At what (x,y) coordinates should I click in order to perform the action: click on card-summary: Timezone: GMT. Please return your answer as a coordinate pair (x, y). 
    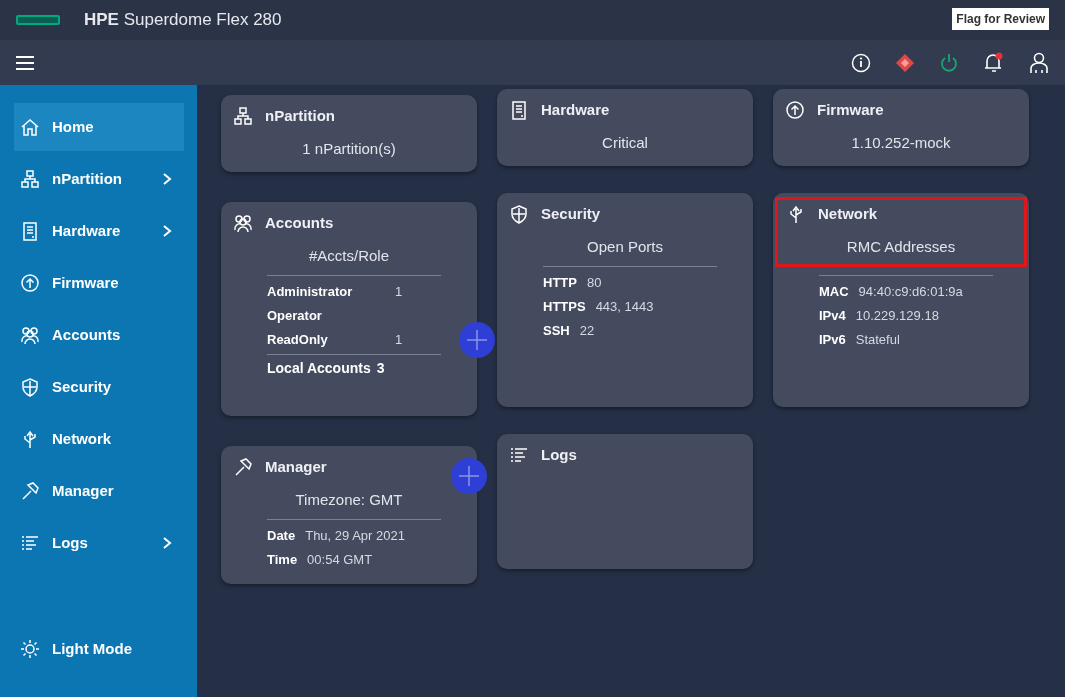
    Looking at the image, I should click on (349, 499).